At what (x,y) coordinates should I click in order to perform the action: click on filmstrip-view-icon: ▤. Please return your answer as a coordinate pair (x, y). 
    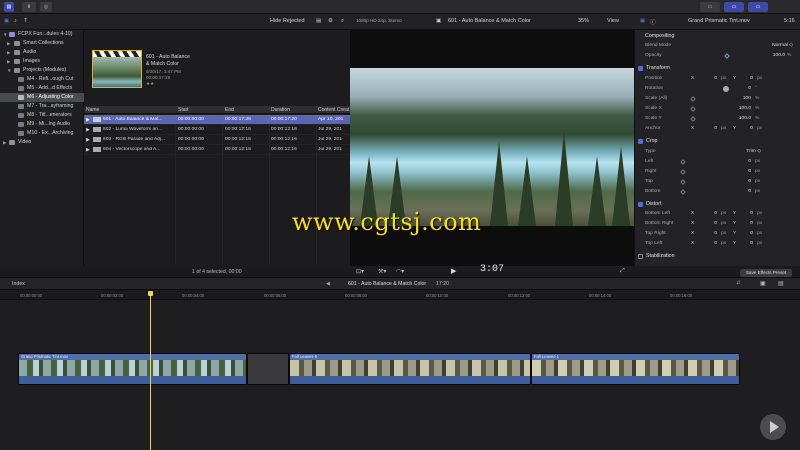
    Looking at the image, I should click on (318, 21).